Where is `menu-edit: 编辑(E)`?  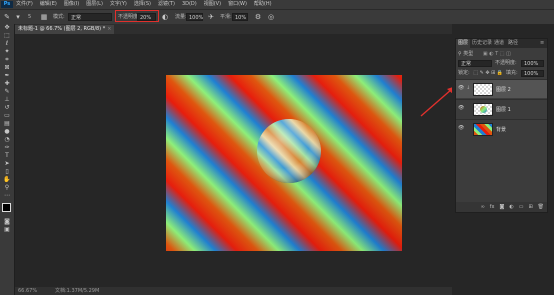
menu-edit: 编辑(E) is located at coordinates (48, 4).